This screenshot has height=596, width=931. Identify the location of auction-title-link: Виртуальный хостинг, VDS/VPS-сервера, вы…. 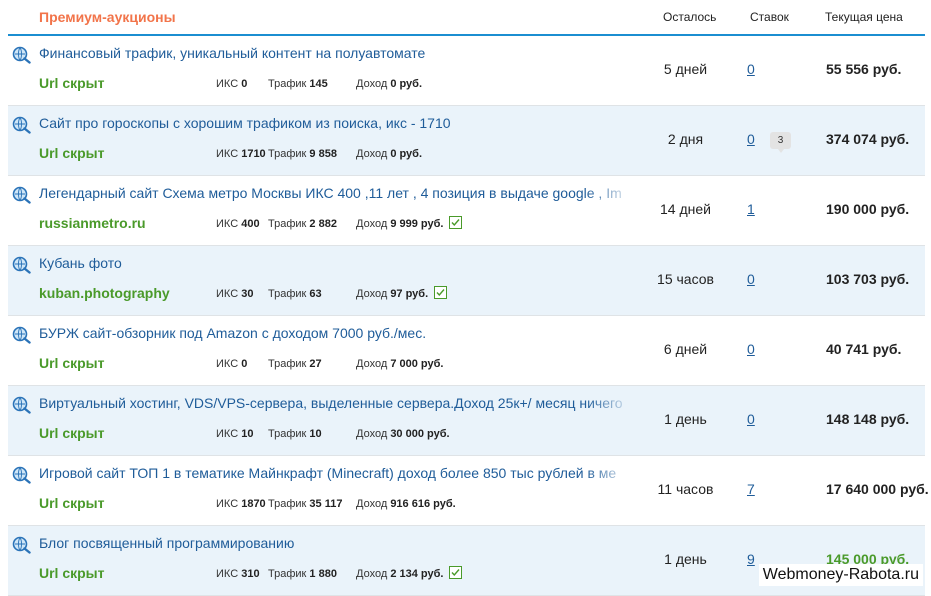
(337, 403).